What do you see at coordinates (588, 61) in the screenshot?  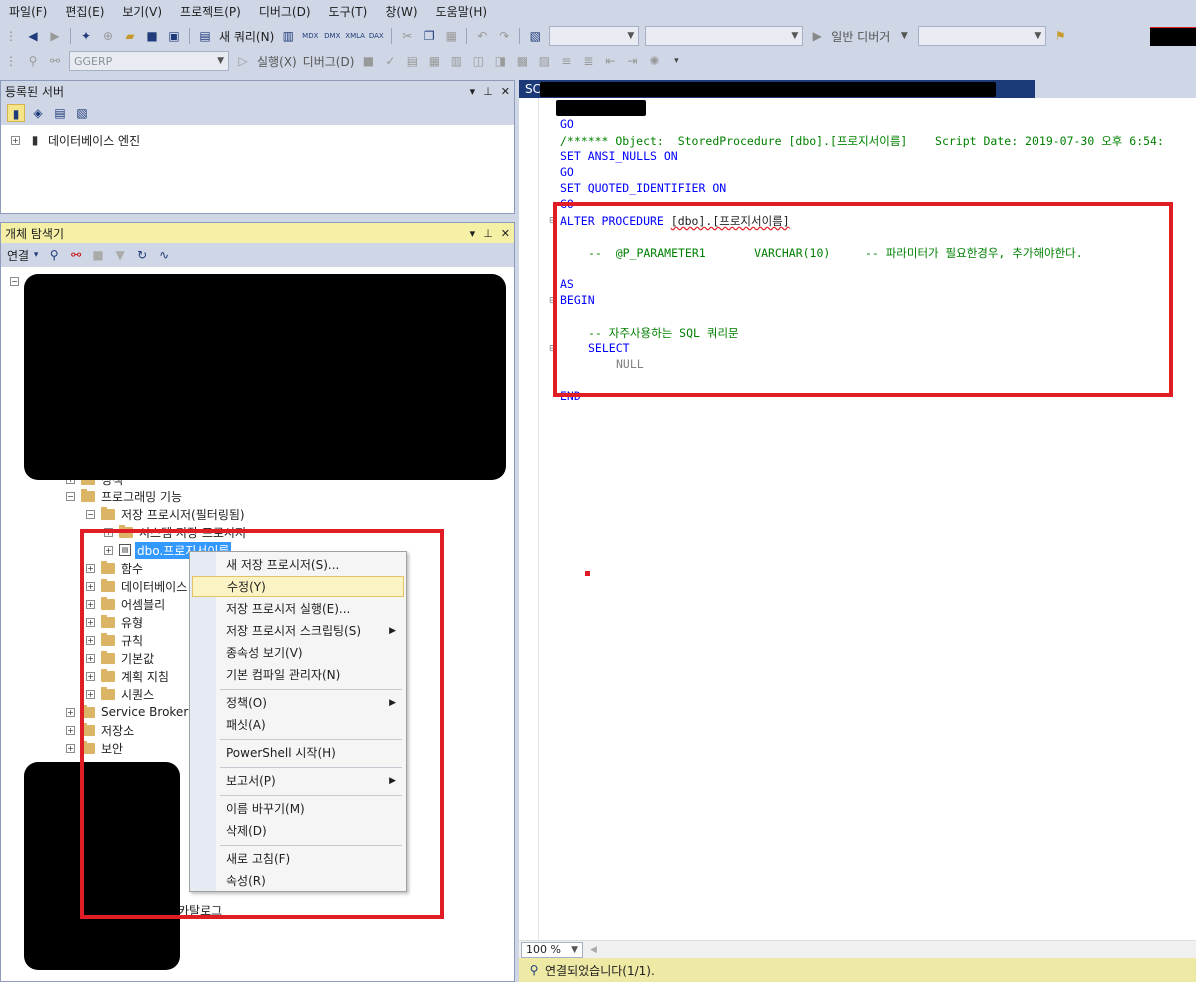 I see `uncomment-icon: ≣` at bounding box center [588, 61].